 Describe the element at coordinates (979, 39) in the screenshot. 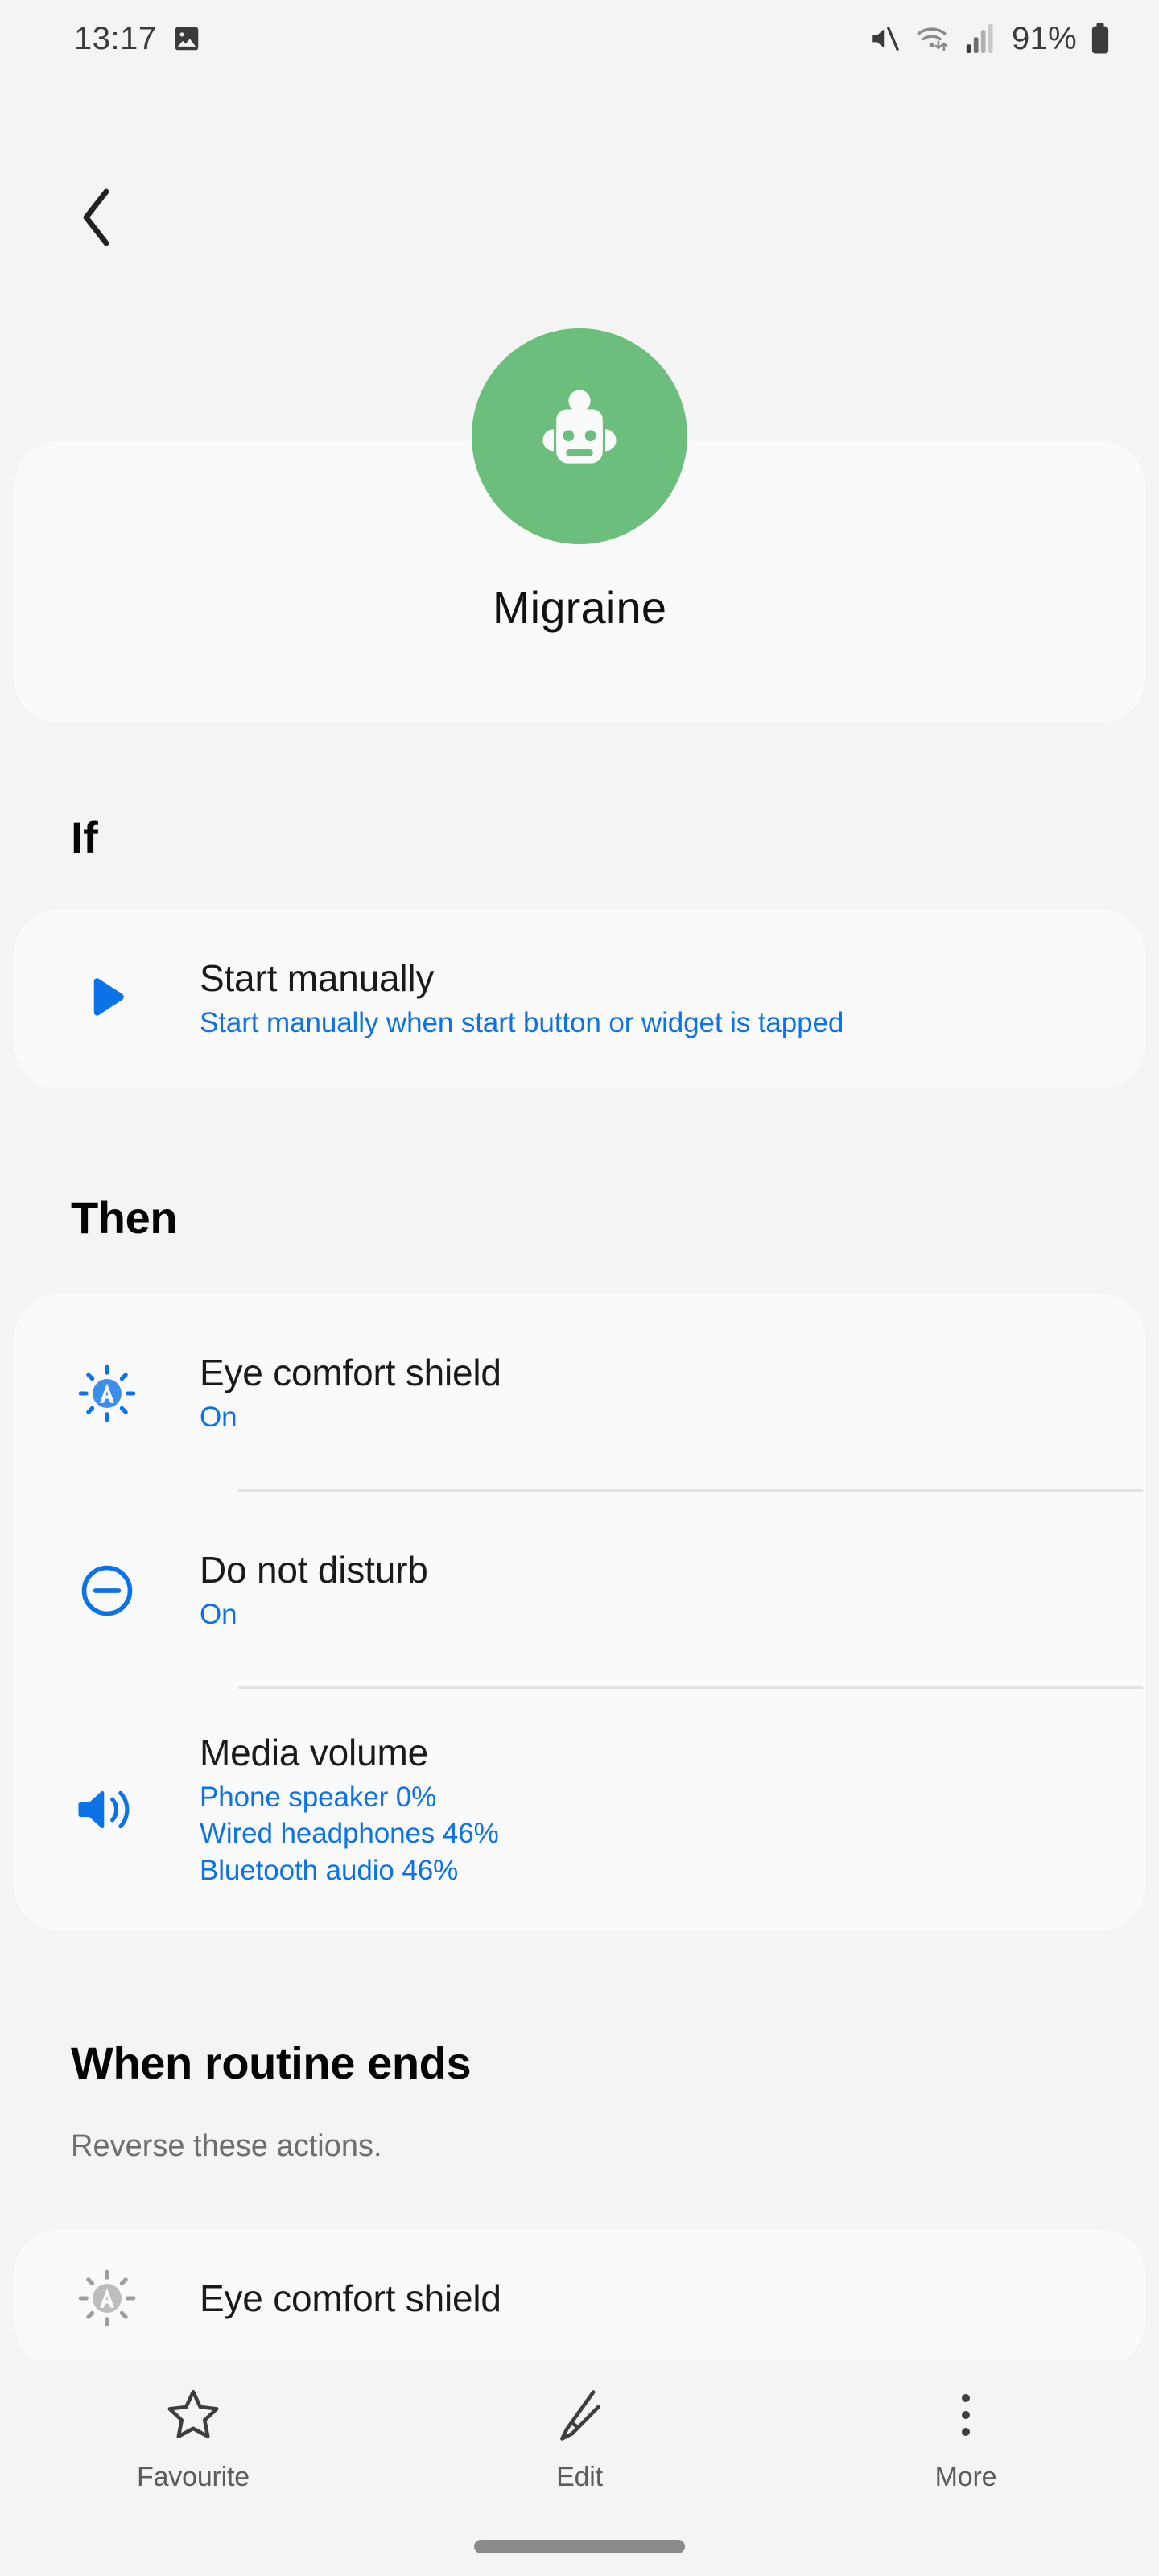

I see `signal-bars-icon` at that location.